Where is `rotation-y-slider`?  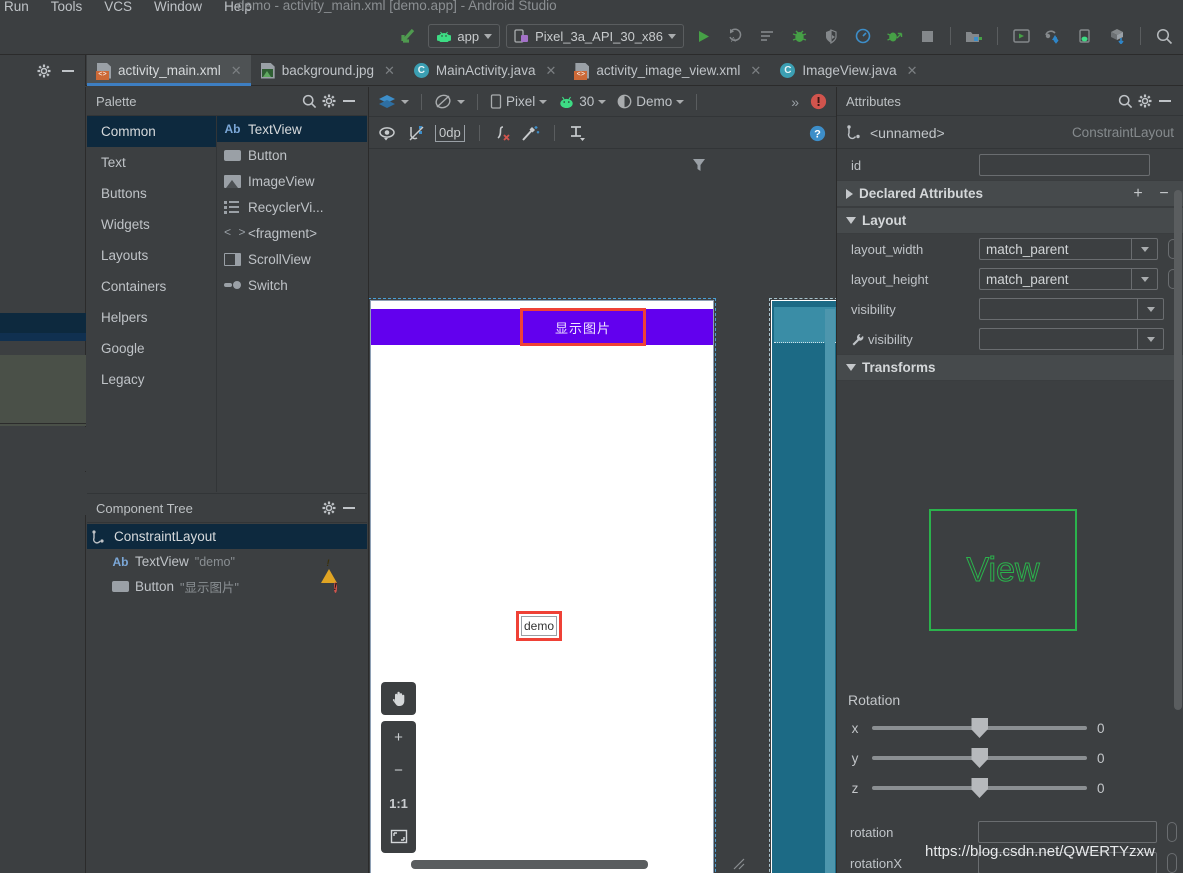 rotation-y-slider is located at coordinates (979, 758).